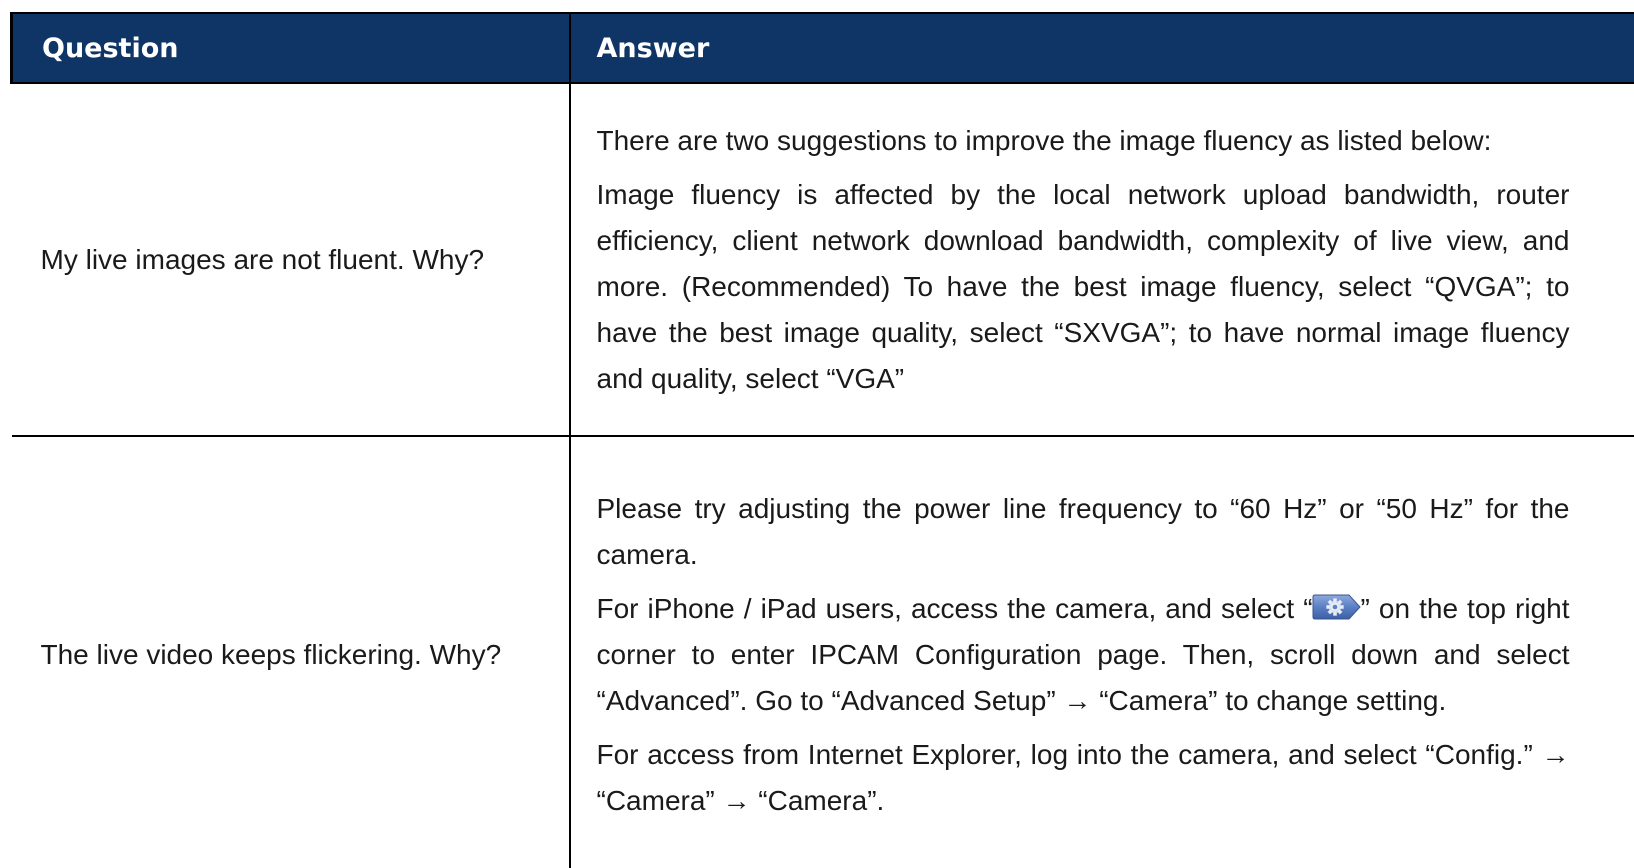 The image size is (1634, 868). What do you see at coordinates (290, 48) in the screenshot?
I see `question-column-header: Question` at bounding box center [290, 48].